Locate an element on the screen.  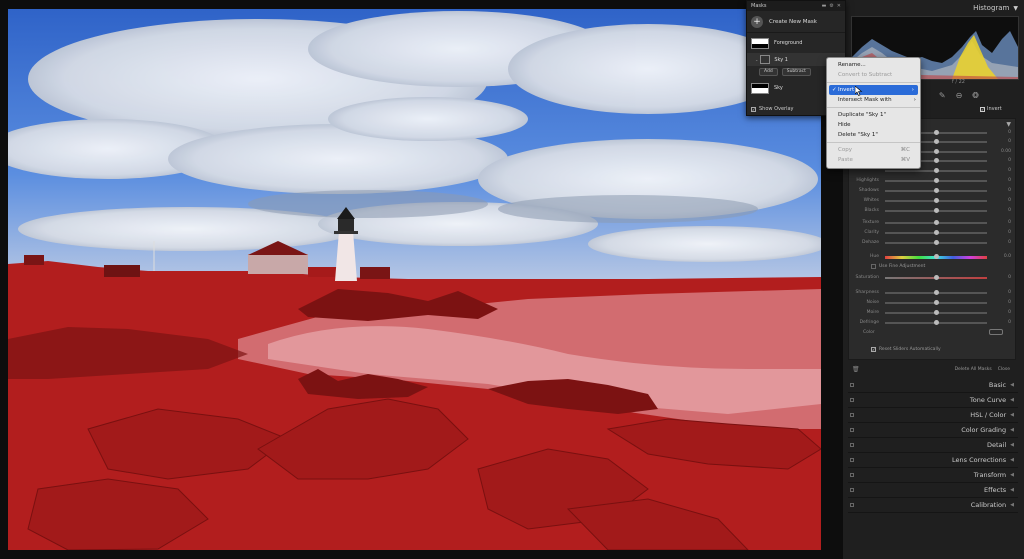
panel-section-hsl-color: HSL / Color ◀ is located at coordinates (933, 415).